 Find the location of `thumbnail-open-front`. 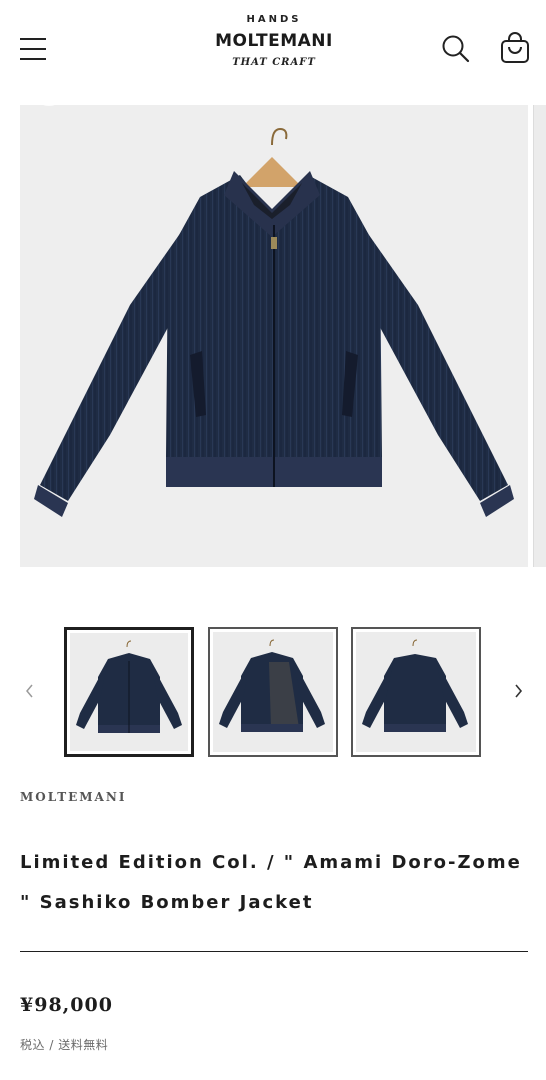

thumbnail-open-front is located at coordinates (273, 692).